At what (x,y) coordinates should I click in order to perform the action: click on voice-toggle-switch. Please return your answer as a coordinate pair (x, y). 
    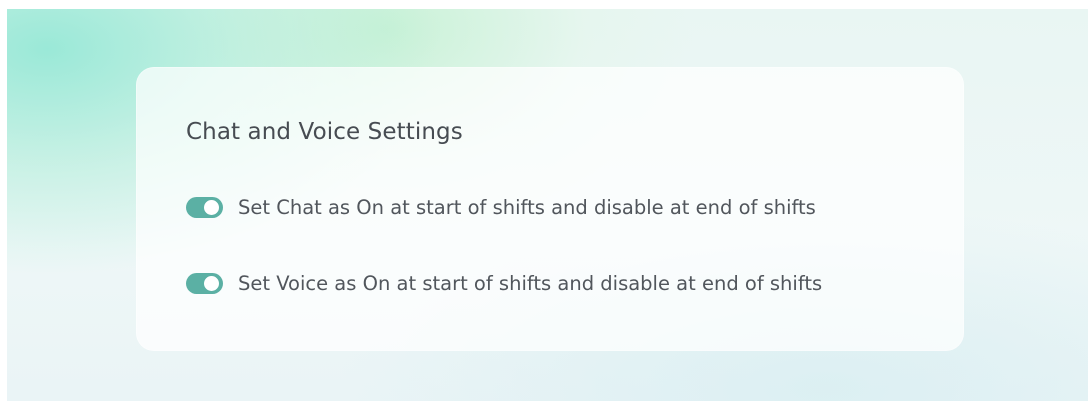
    Looking at the image, I should click on (204, 283).